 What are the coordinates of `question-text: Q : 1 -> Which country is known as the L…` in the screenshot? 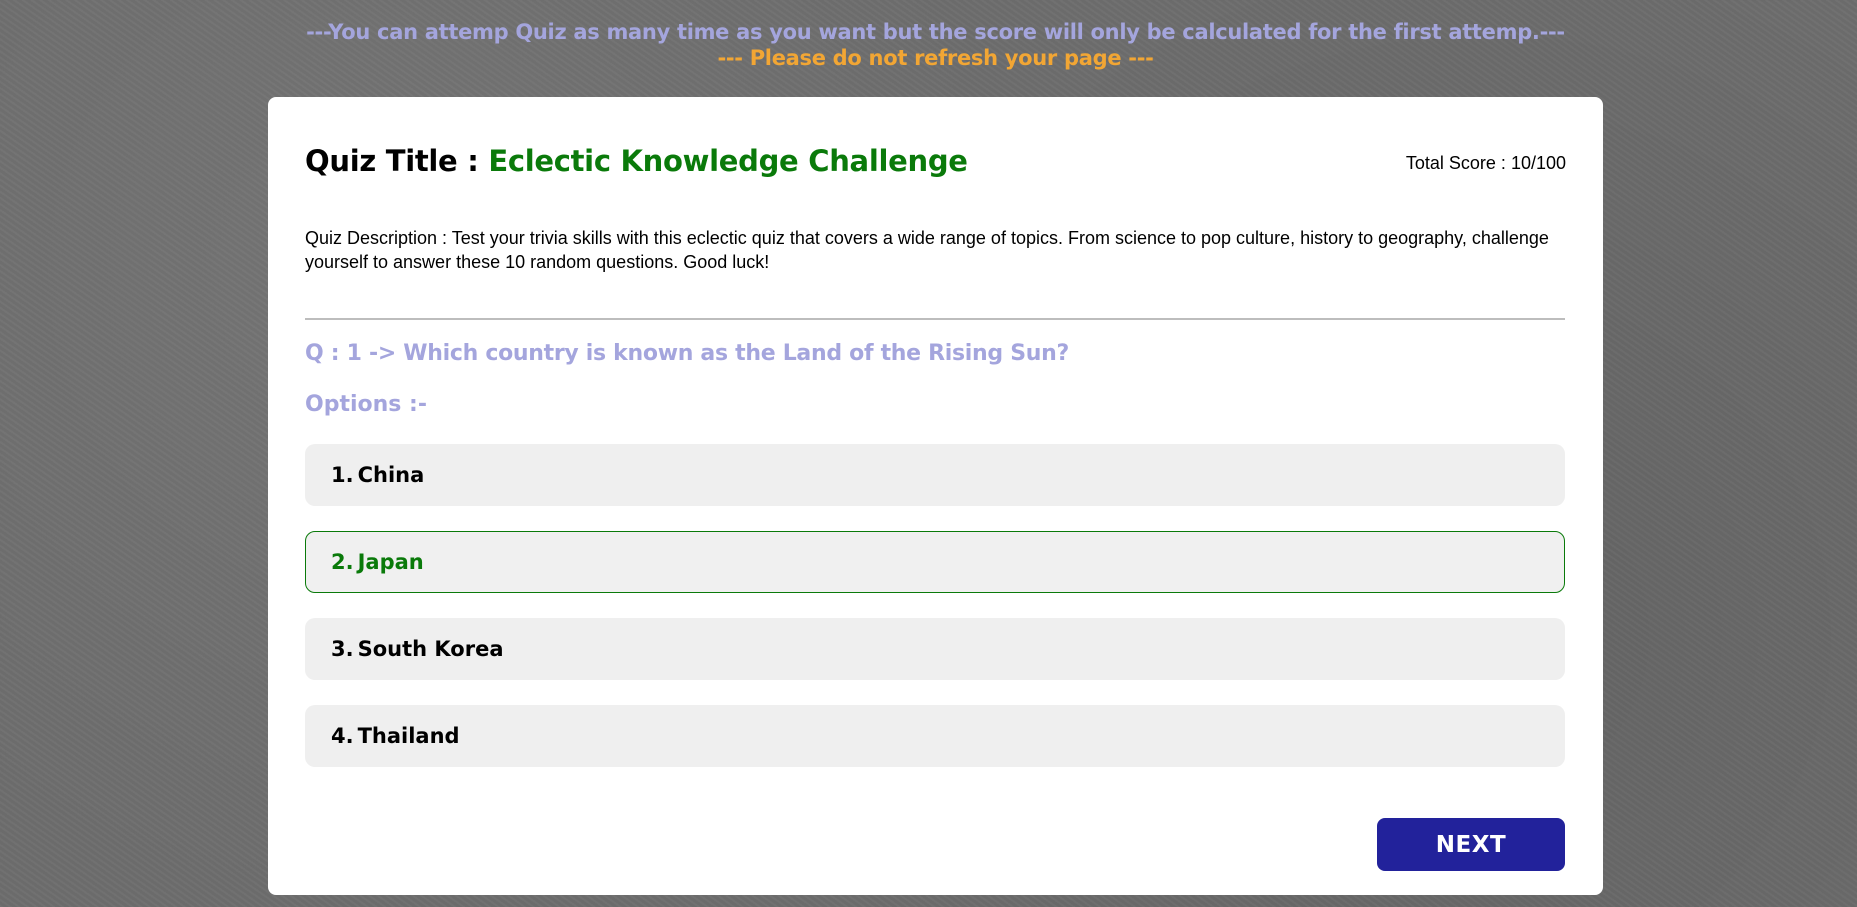 It's located at (687, 353).